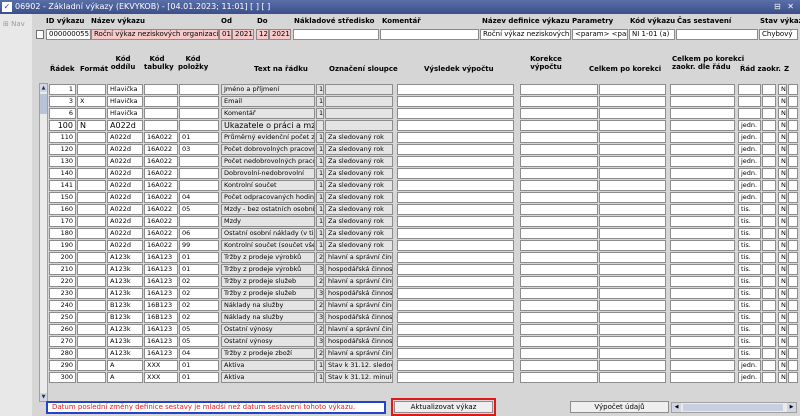 The height and width of the screenshot is (416, 800). What do you see at coordinates (359, 149) in the screenshot?
I see `cell-oznaceni: Za sledovaný rok` at bounding box center [359, 149].